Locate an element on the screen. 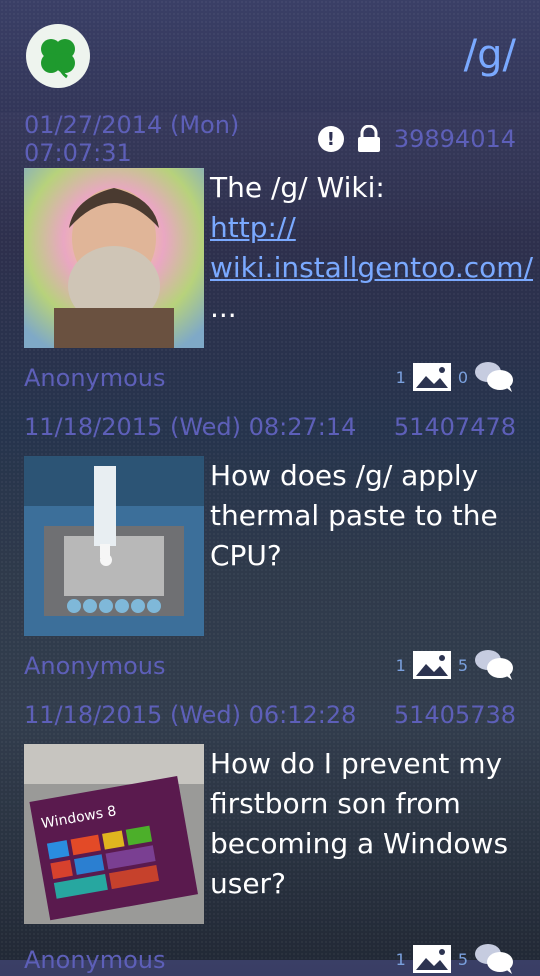 This screenshot has height=976, width=540. thread-counts: 1 0 is located at coordinates (455, 377).